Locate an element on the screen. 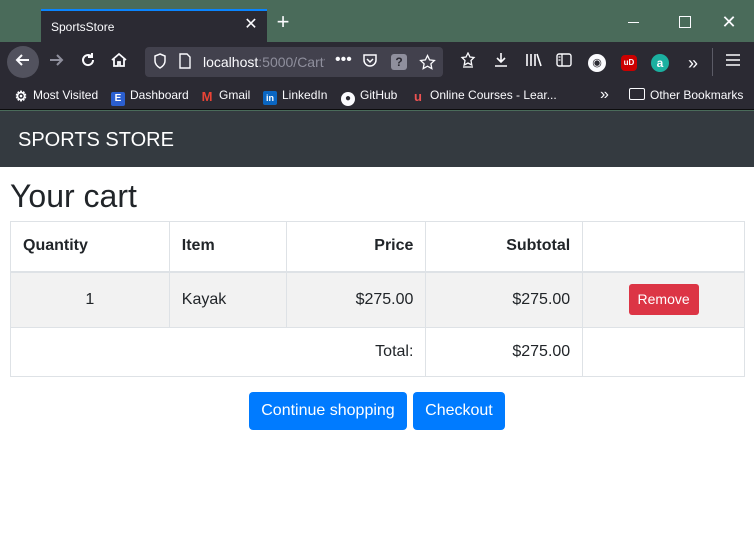  table-row: 1 Kayak $275.00 $275.00 Remove is located at coordinates (377, 299).